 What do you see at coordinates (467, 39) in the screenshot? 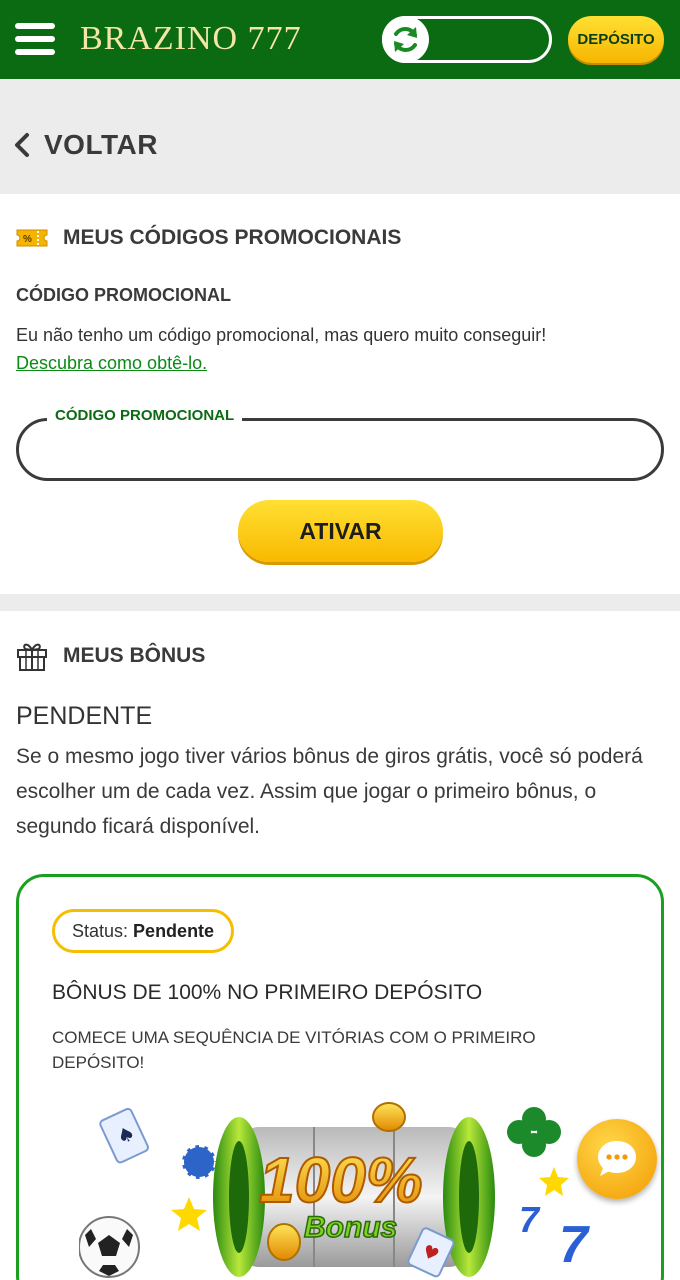
I see `balance-toggle` at bounding box center [467, 39].